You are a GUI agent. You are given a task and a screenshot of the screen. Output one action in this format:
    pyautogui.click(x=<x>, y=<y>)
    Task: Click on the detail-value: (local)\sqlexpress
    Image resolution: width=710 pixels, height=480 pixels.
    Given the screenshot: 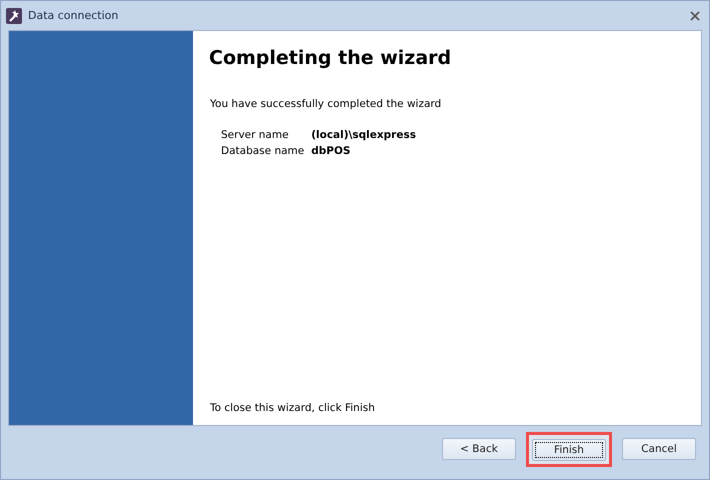 What is the action you would take?
    pyautogui.click(x=363, y=135)
    